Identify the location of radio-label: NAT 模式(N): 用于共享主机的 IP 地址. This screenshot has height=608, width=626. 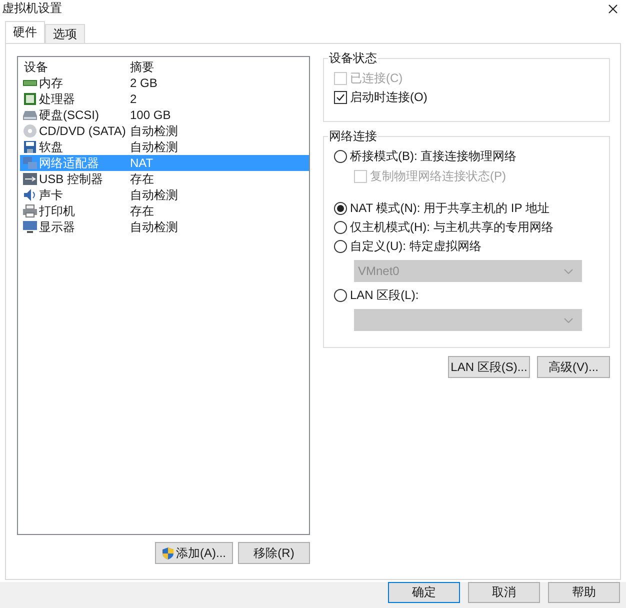
(450, 208).